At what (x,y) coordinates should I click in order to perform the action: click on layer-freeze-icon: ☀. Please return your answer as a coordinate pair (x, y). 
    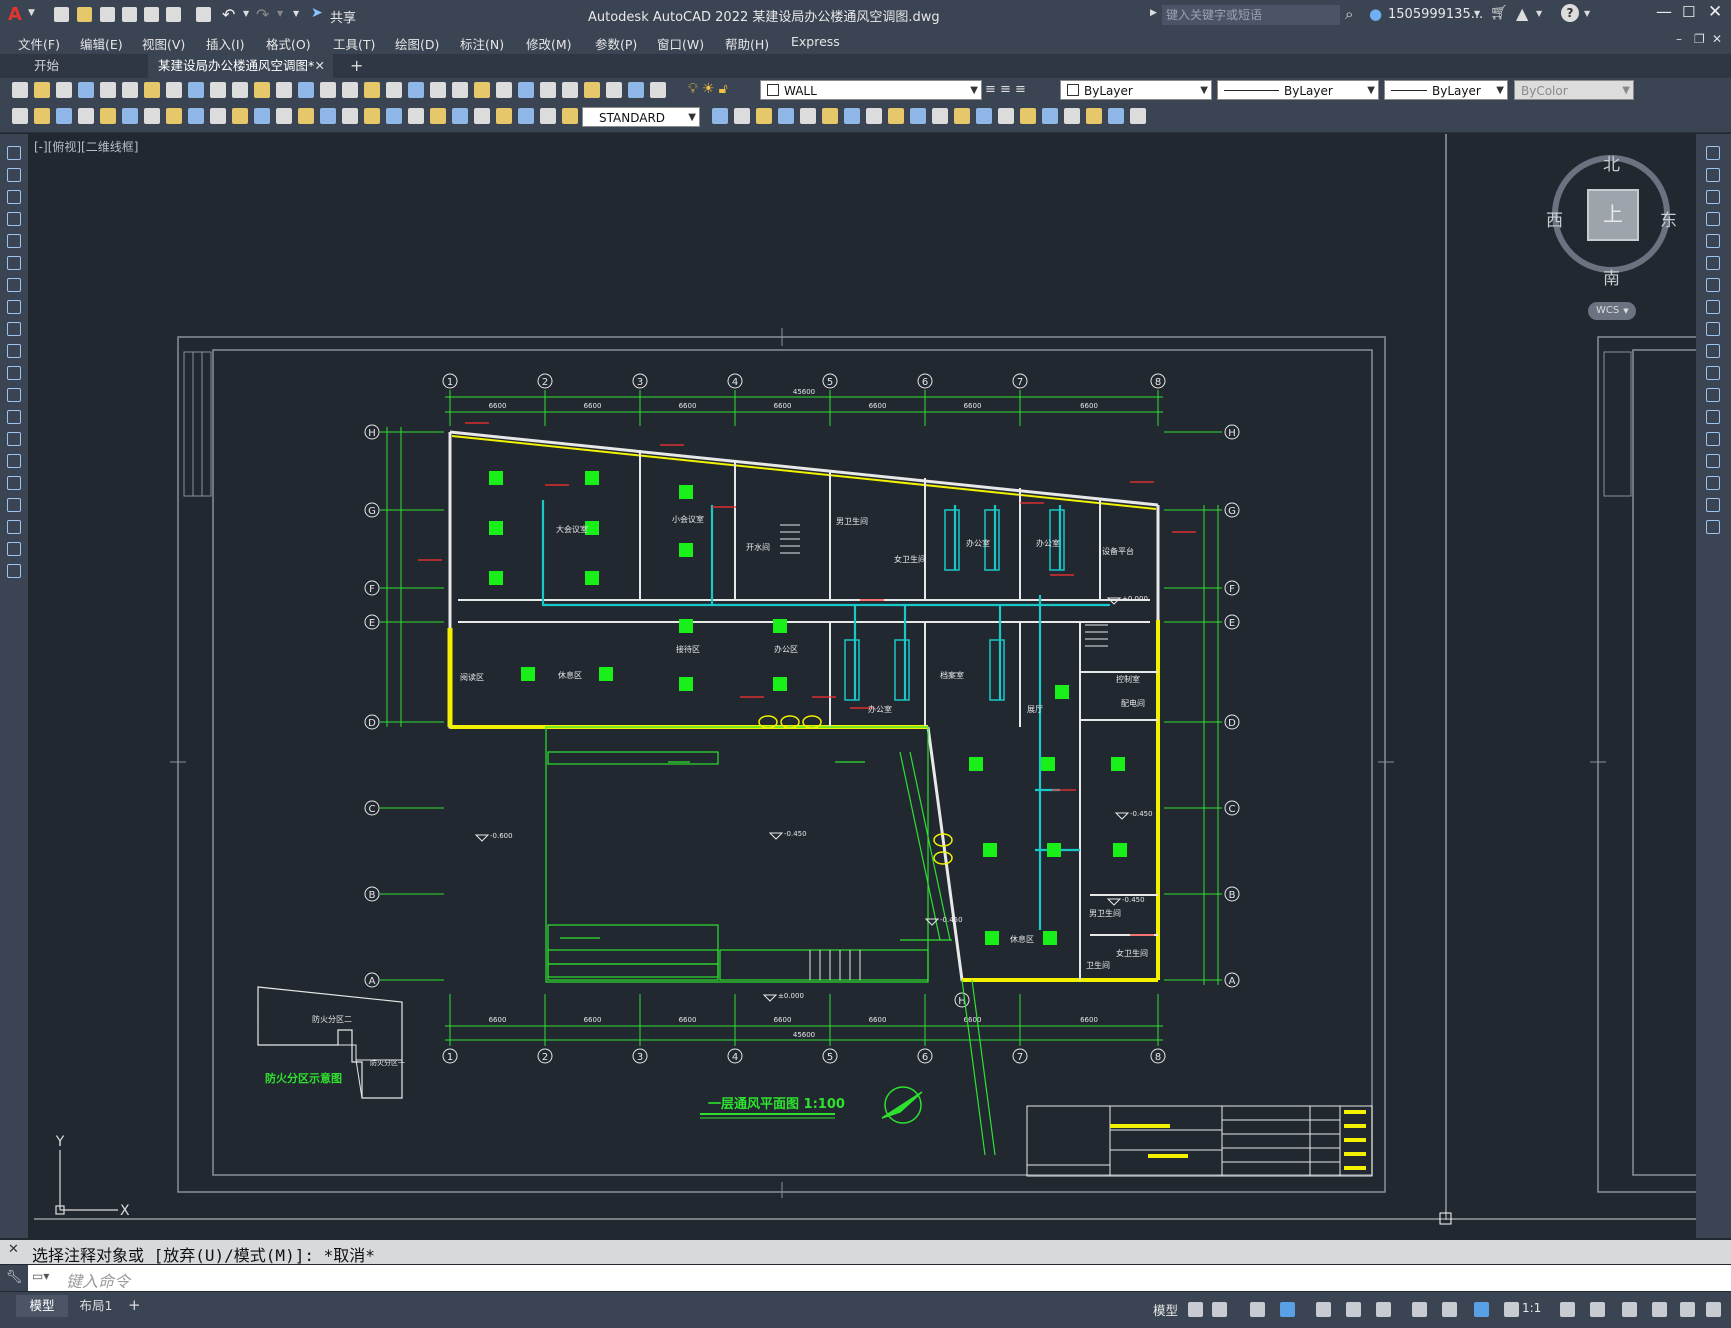
    Looking at the image, I should click on (708, 89).